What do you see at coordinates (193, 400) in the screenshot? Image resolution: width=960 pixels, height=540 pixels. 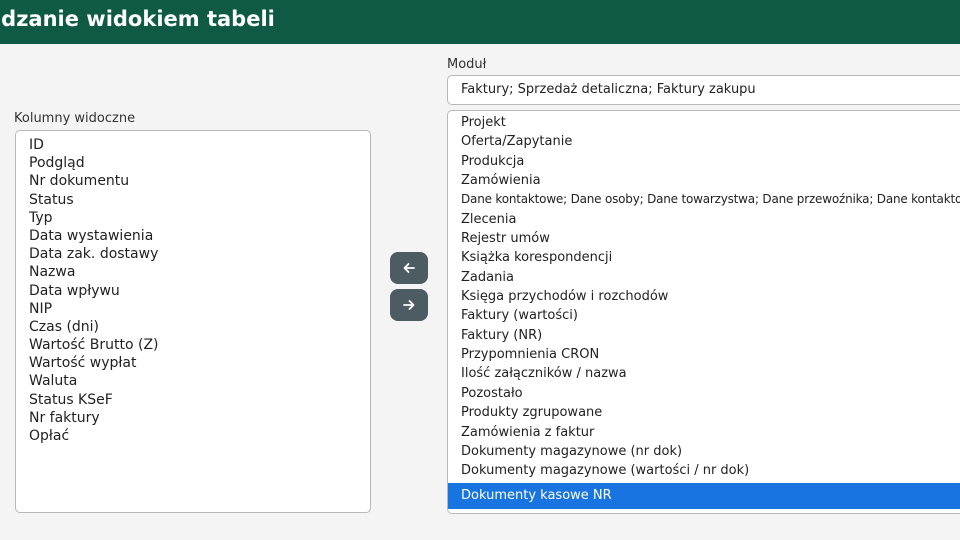 I see `list-item: Status KSeF` at bounding box center [193, 400].